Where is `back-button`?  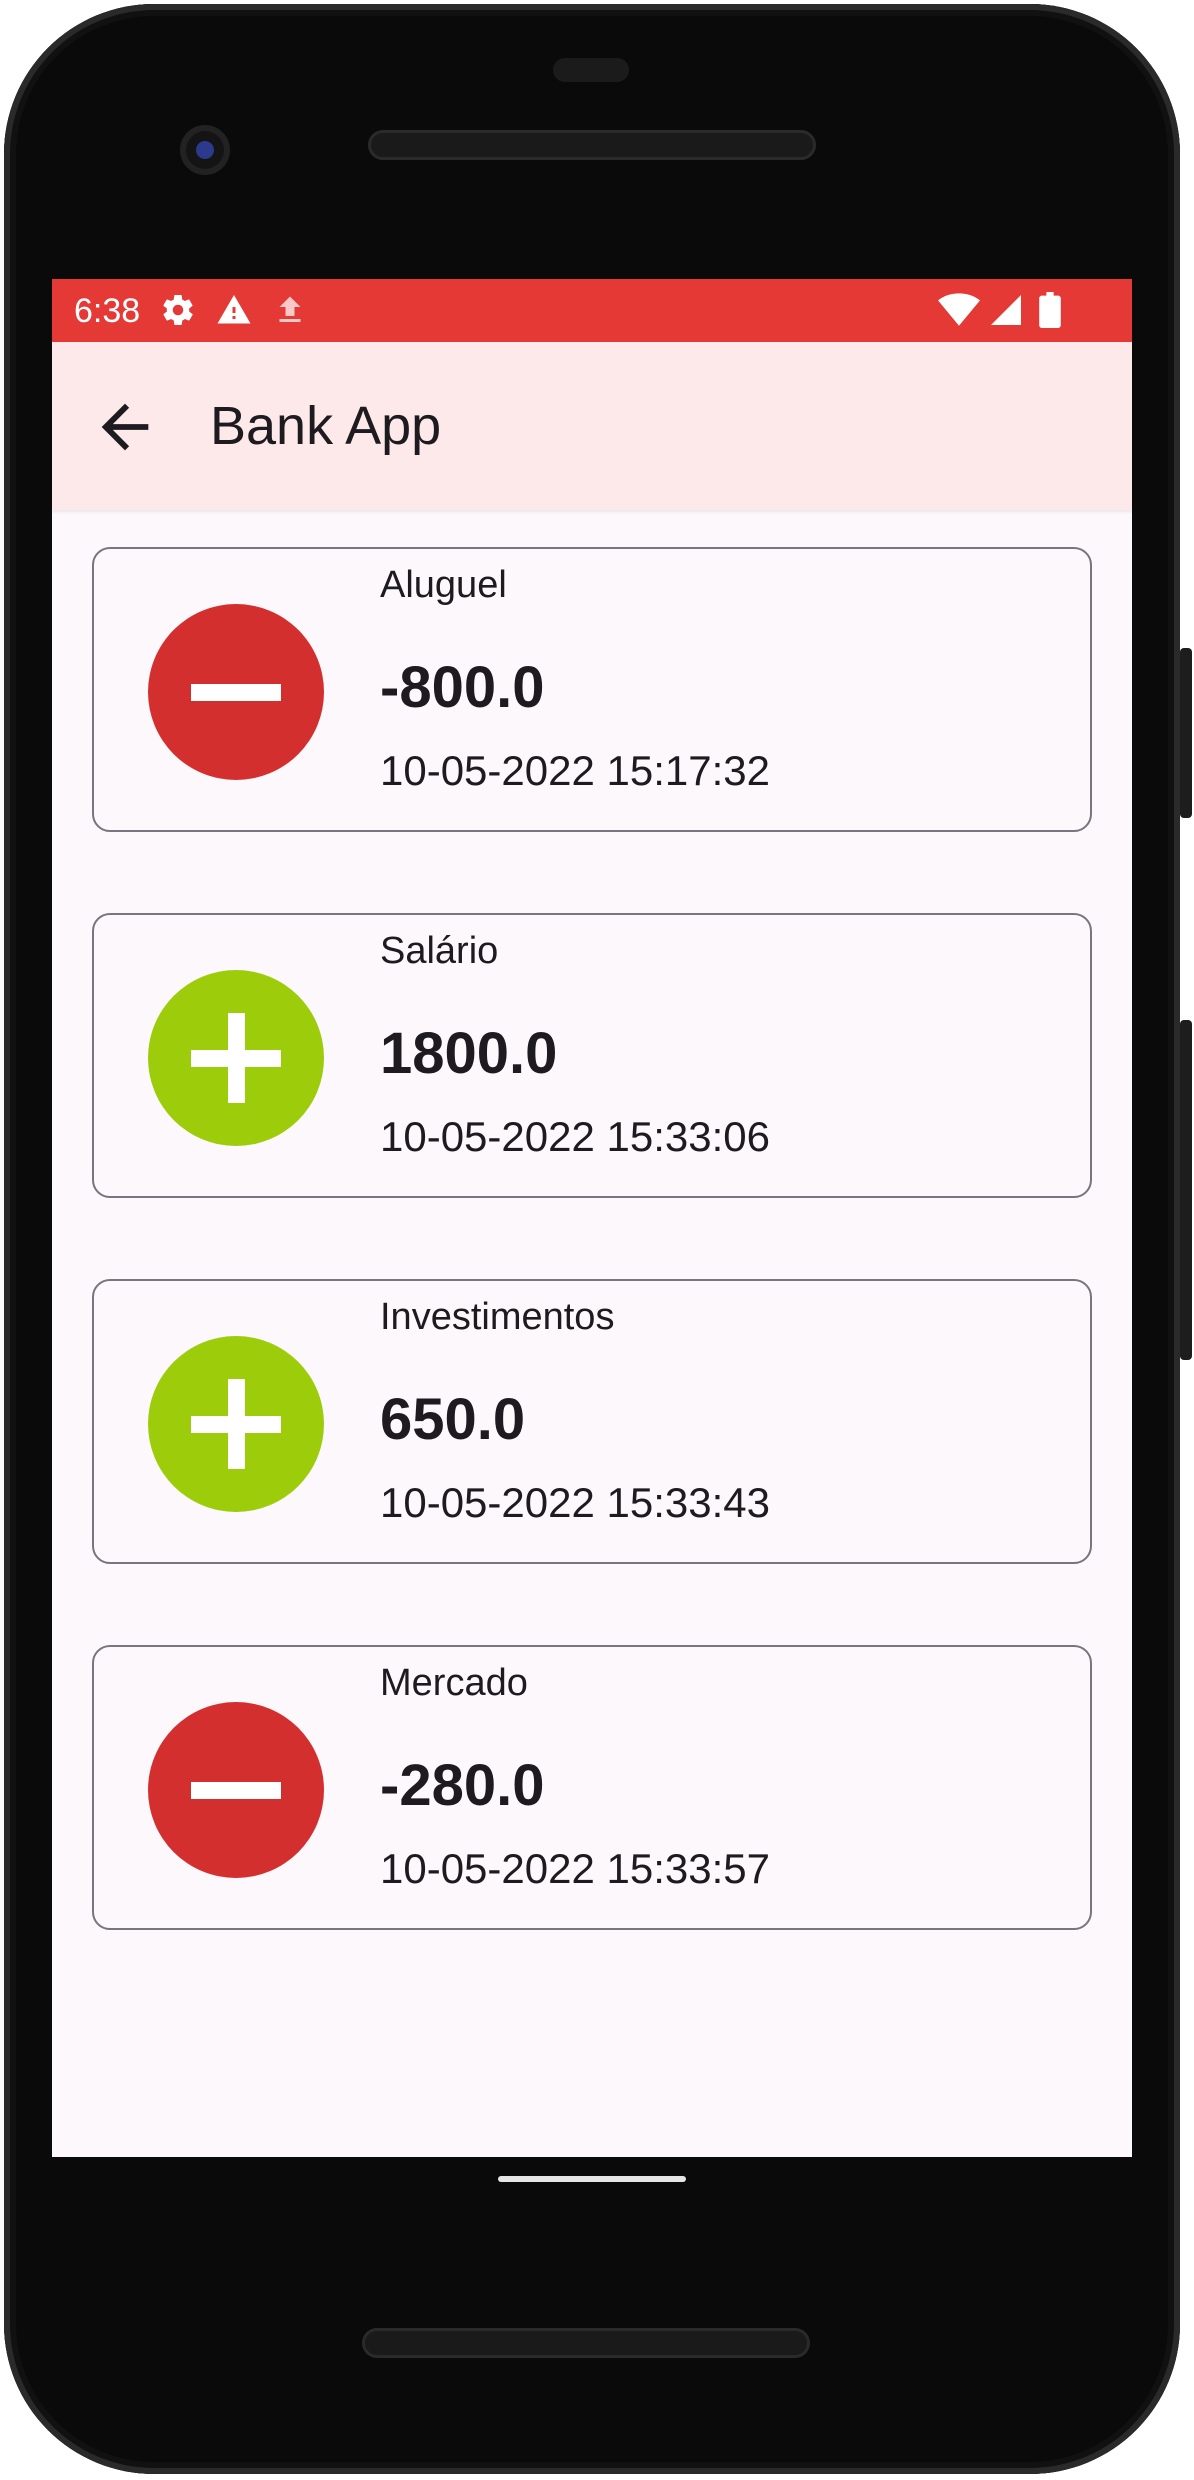
back-button is located at coordinates (125, 427).